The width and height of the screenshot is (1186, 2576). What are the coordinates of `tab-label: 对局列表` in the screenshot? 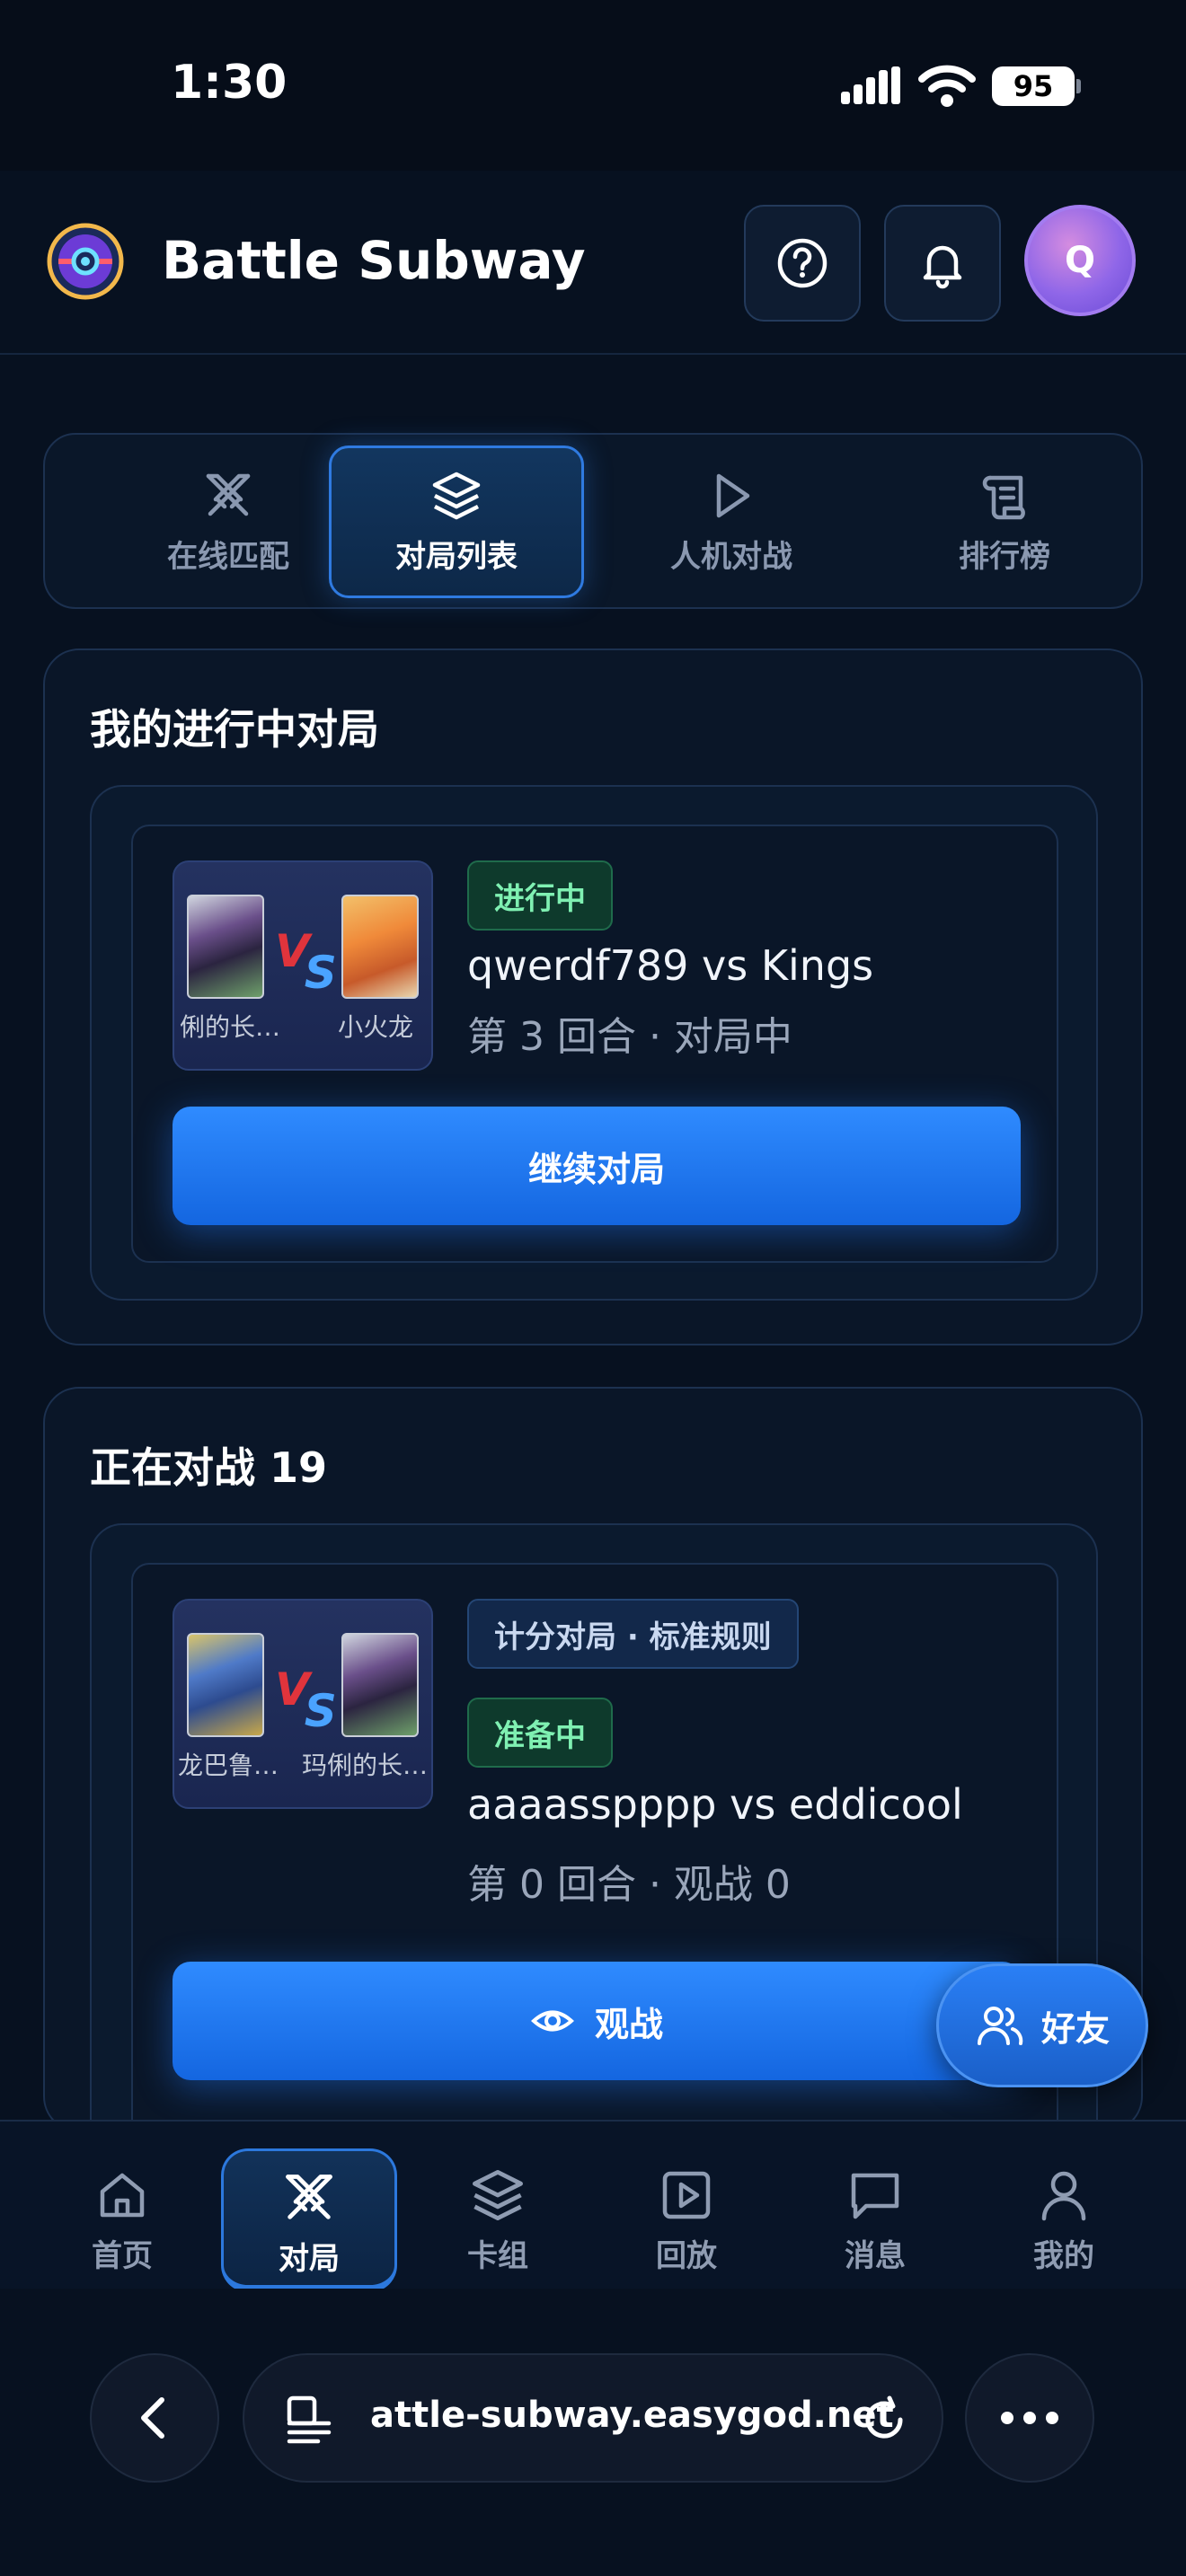 It's located at (456, 556).